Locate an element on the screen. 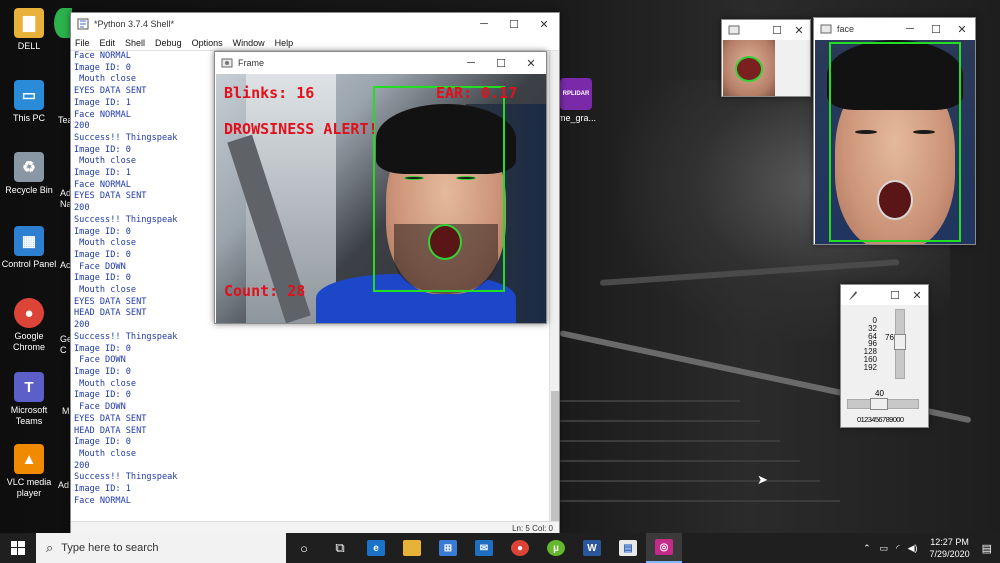 The width and height of the screenshot is (1000, 563). shell-output-line: EYES DATA SENT is located at coordinates (110, 418).